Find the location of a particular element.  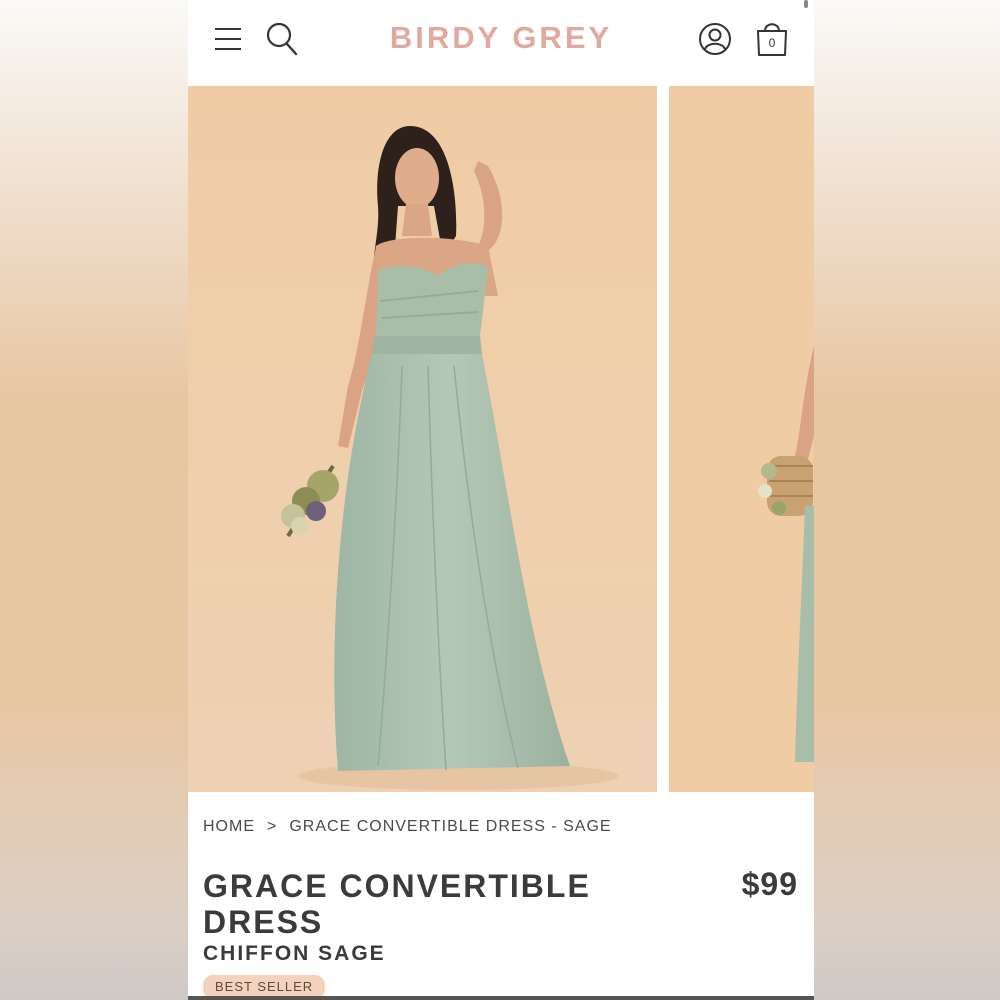

scroll-indicator is located at coordinates (806, 4).